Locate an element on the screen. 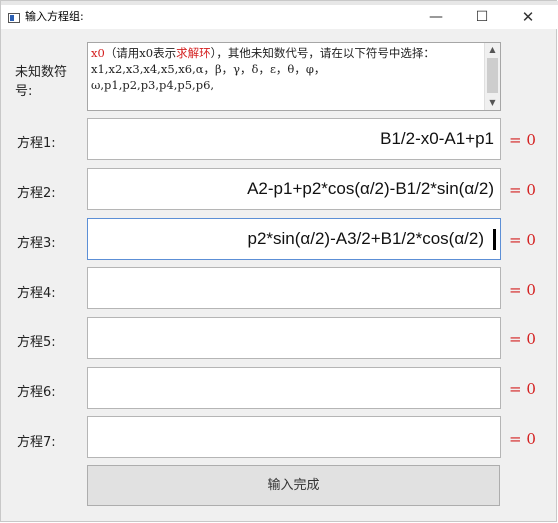 Image resolution: width=558 pixels, height=523 pixels. text-cursor is located at coordinates (494, 239).